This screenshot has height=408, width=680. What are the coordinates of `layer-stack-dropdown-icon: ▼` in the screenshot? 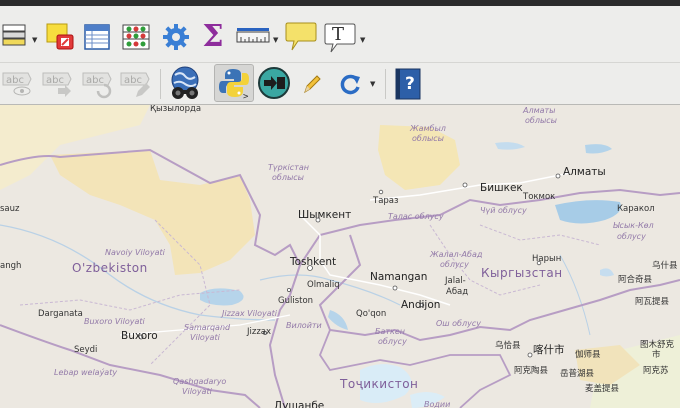 It's located at (34, 40).